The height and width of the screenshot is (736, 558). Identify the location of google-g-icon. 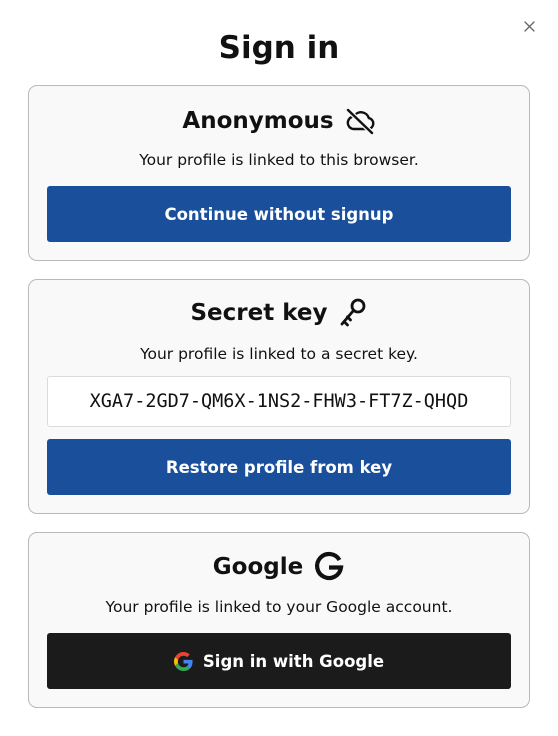
(329, 567).